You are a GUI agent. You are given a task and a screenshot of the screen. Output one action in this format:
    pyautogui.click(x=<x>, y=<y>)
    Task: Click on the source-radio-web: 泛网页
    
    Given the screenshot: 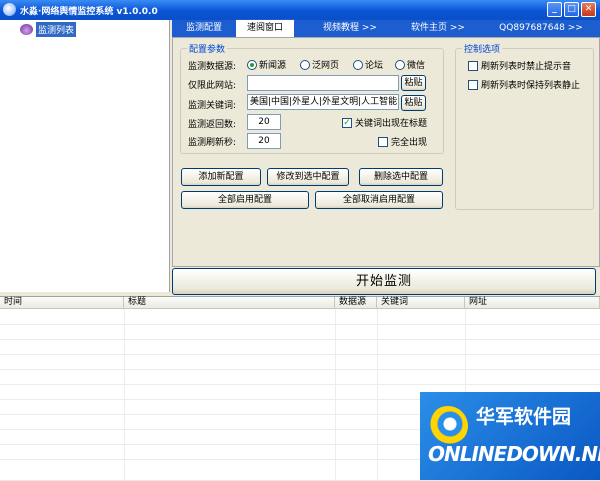 What is the action you would take?
    pyautogui.click(x=319, y=64)
    